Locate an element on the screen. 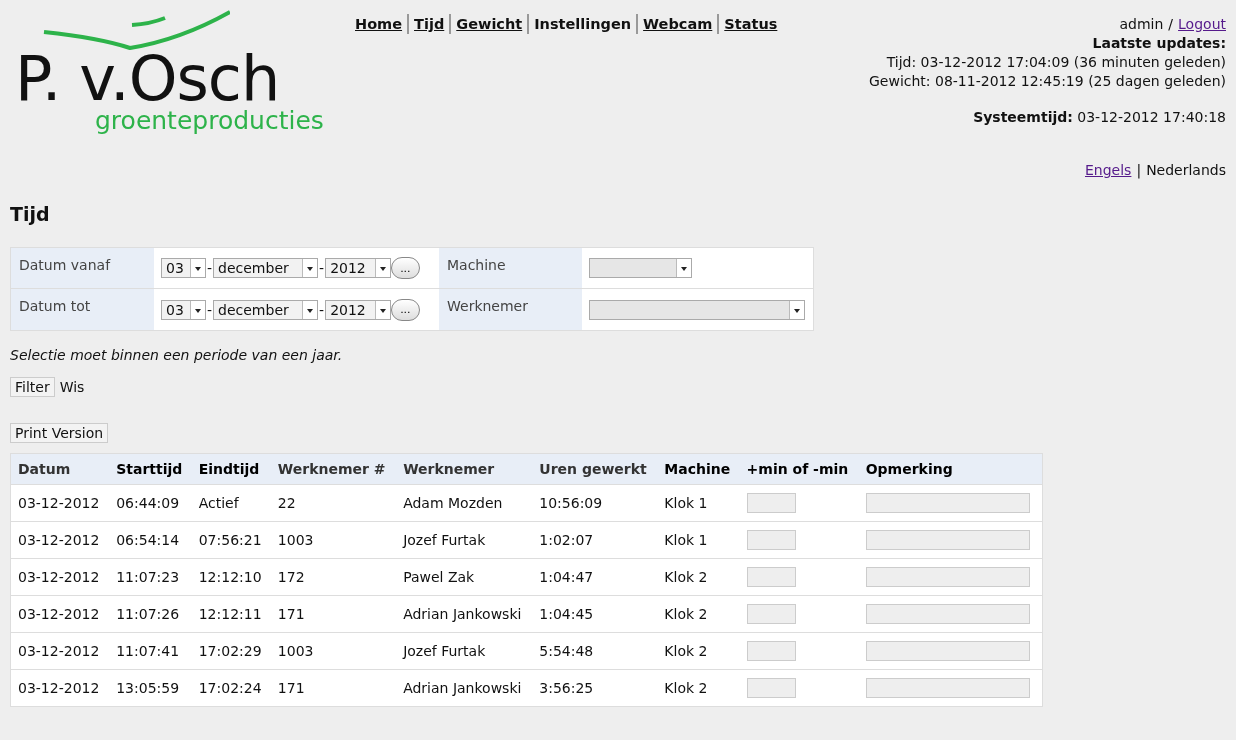 This screenshot has width=1236, height=740. update-line: Gewicht: 08-11-2012 12:45:19 (25 dagen geleden) is located at coordinates (1047, 81).